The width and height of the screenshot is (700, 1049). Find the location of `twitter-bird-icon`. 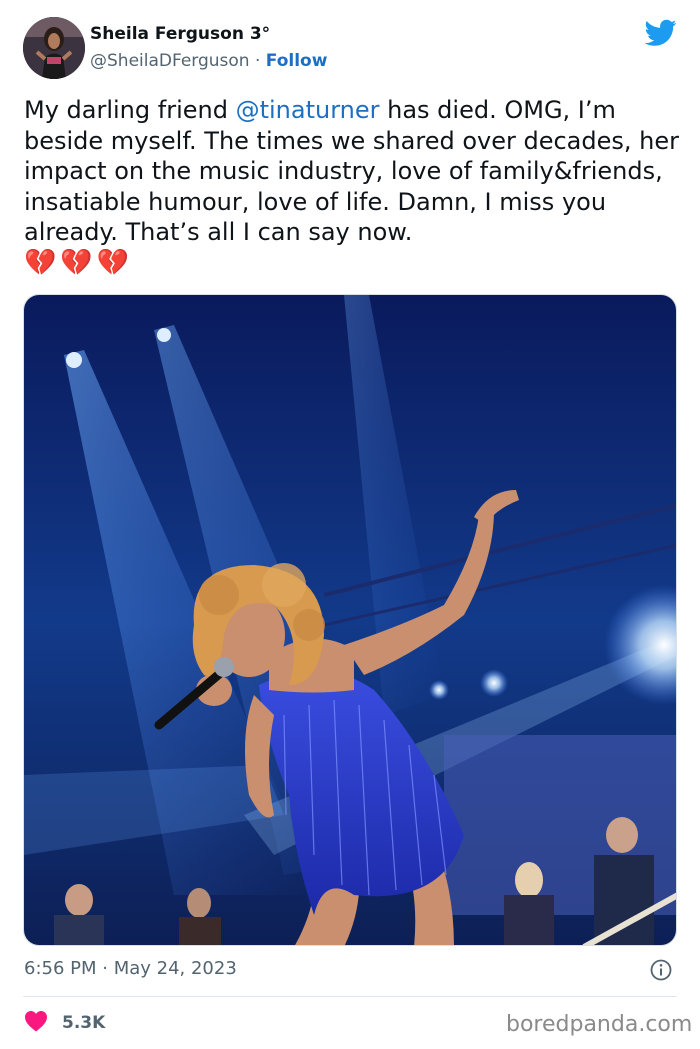

twitter-bird-icon is located at coordinates (660, 33).